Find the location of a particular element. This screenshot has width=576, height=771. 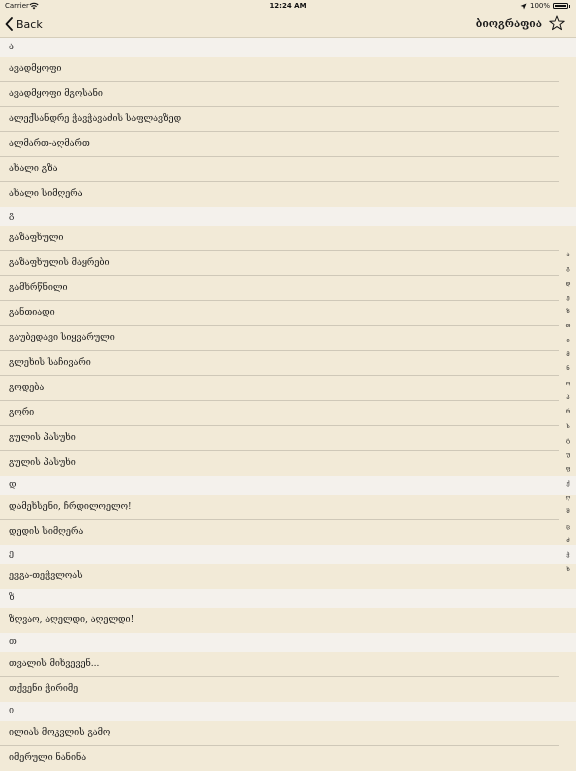

index-letter: ძ is located at coordinates (567, 541).